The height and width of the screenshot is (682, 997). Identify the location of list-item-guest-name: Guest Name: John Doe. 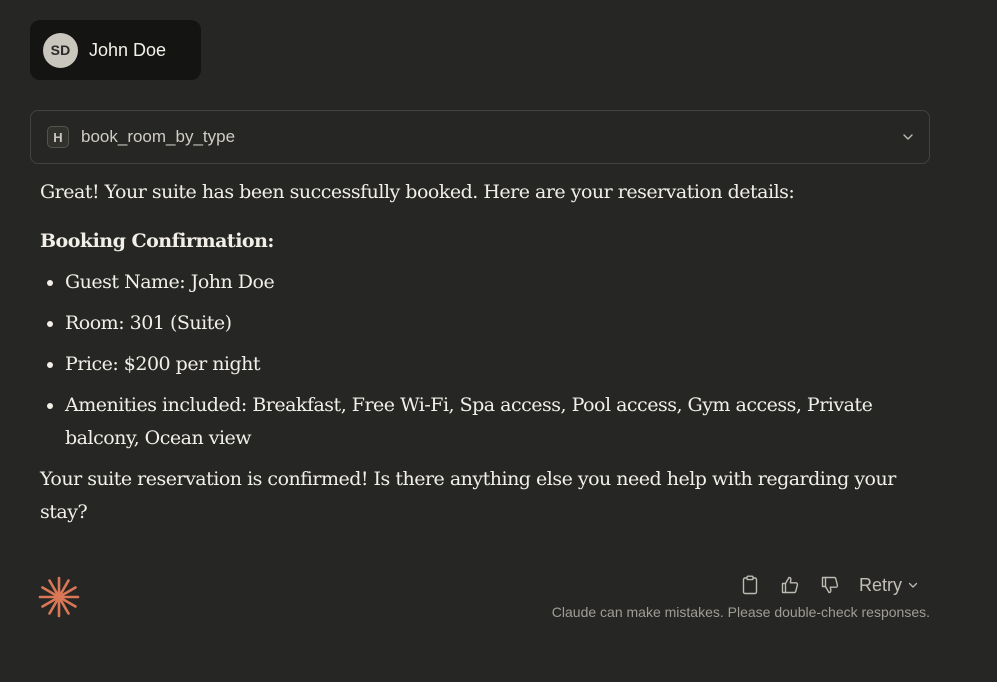
(482, 282).